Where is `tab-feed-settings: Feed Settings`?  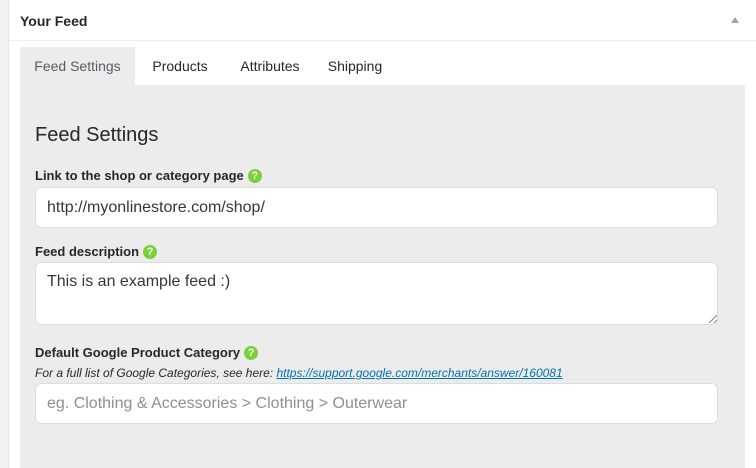 tab-feed-settings: Feed Settings is located at coordinates (77, 66).